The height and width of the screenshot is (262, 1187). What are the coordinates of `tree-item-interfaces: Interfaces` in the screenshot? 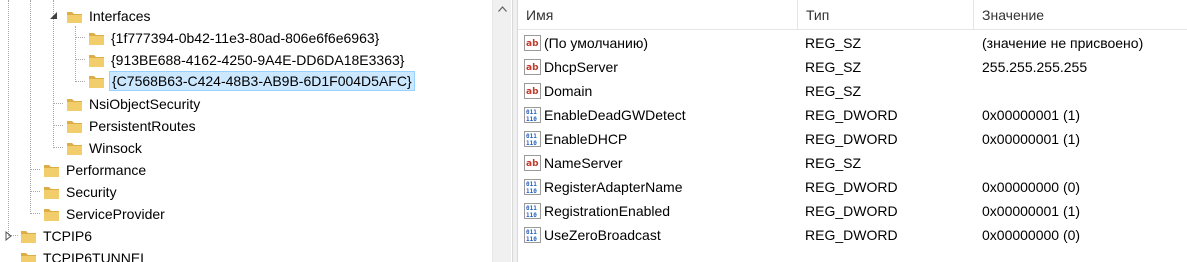 It's located at (109, 16).